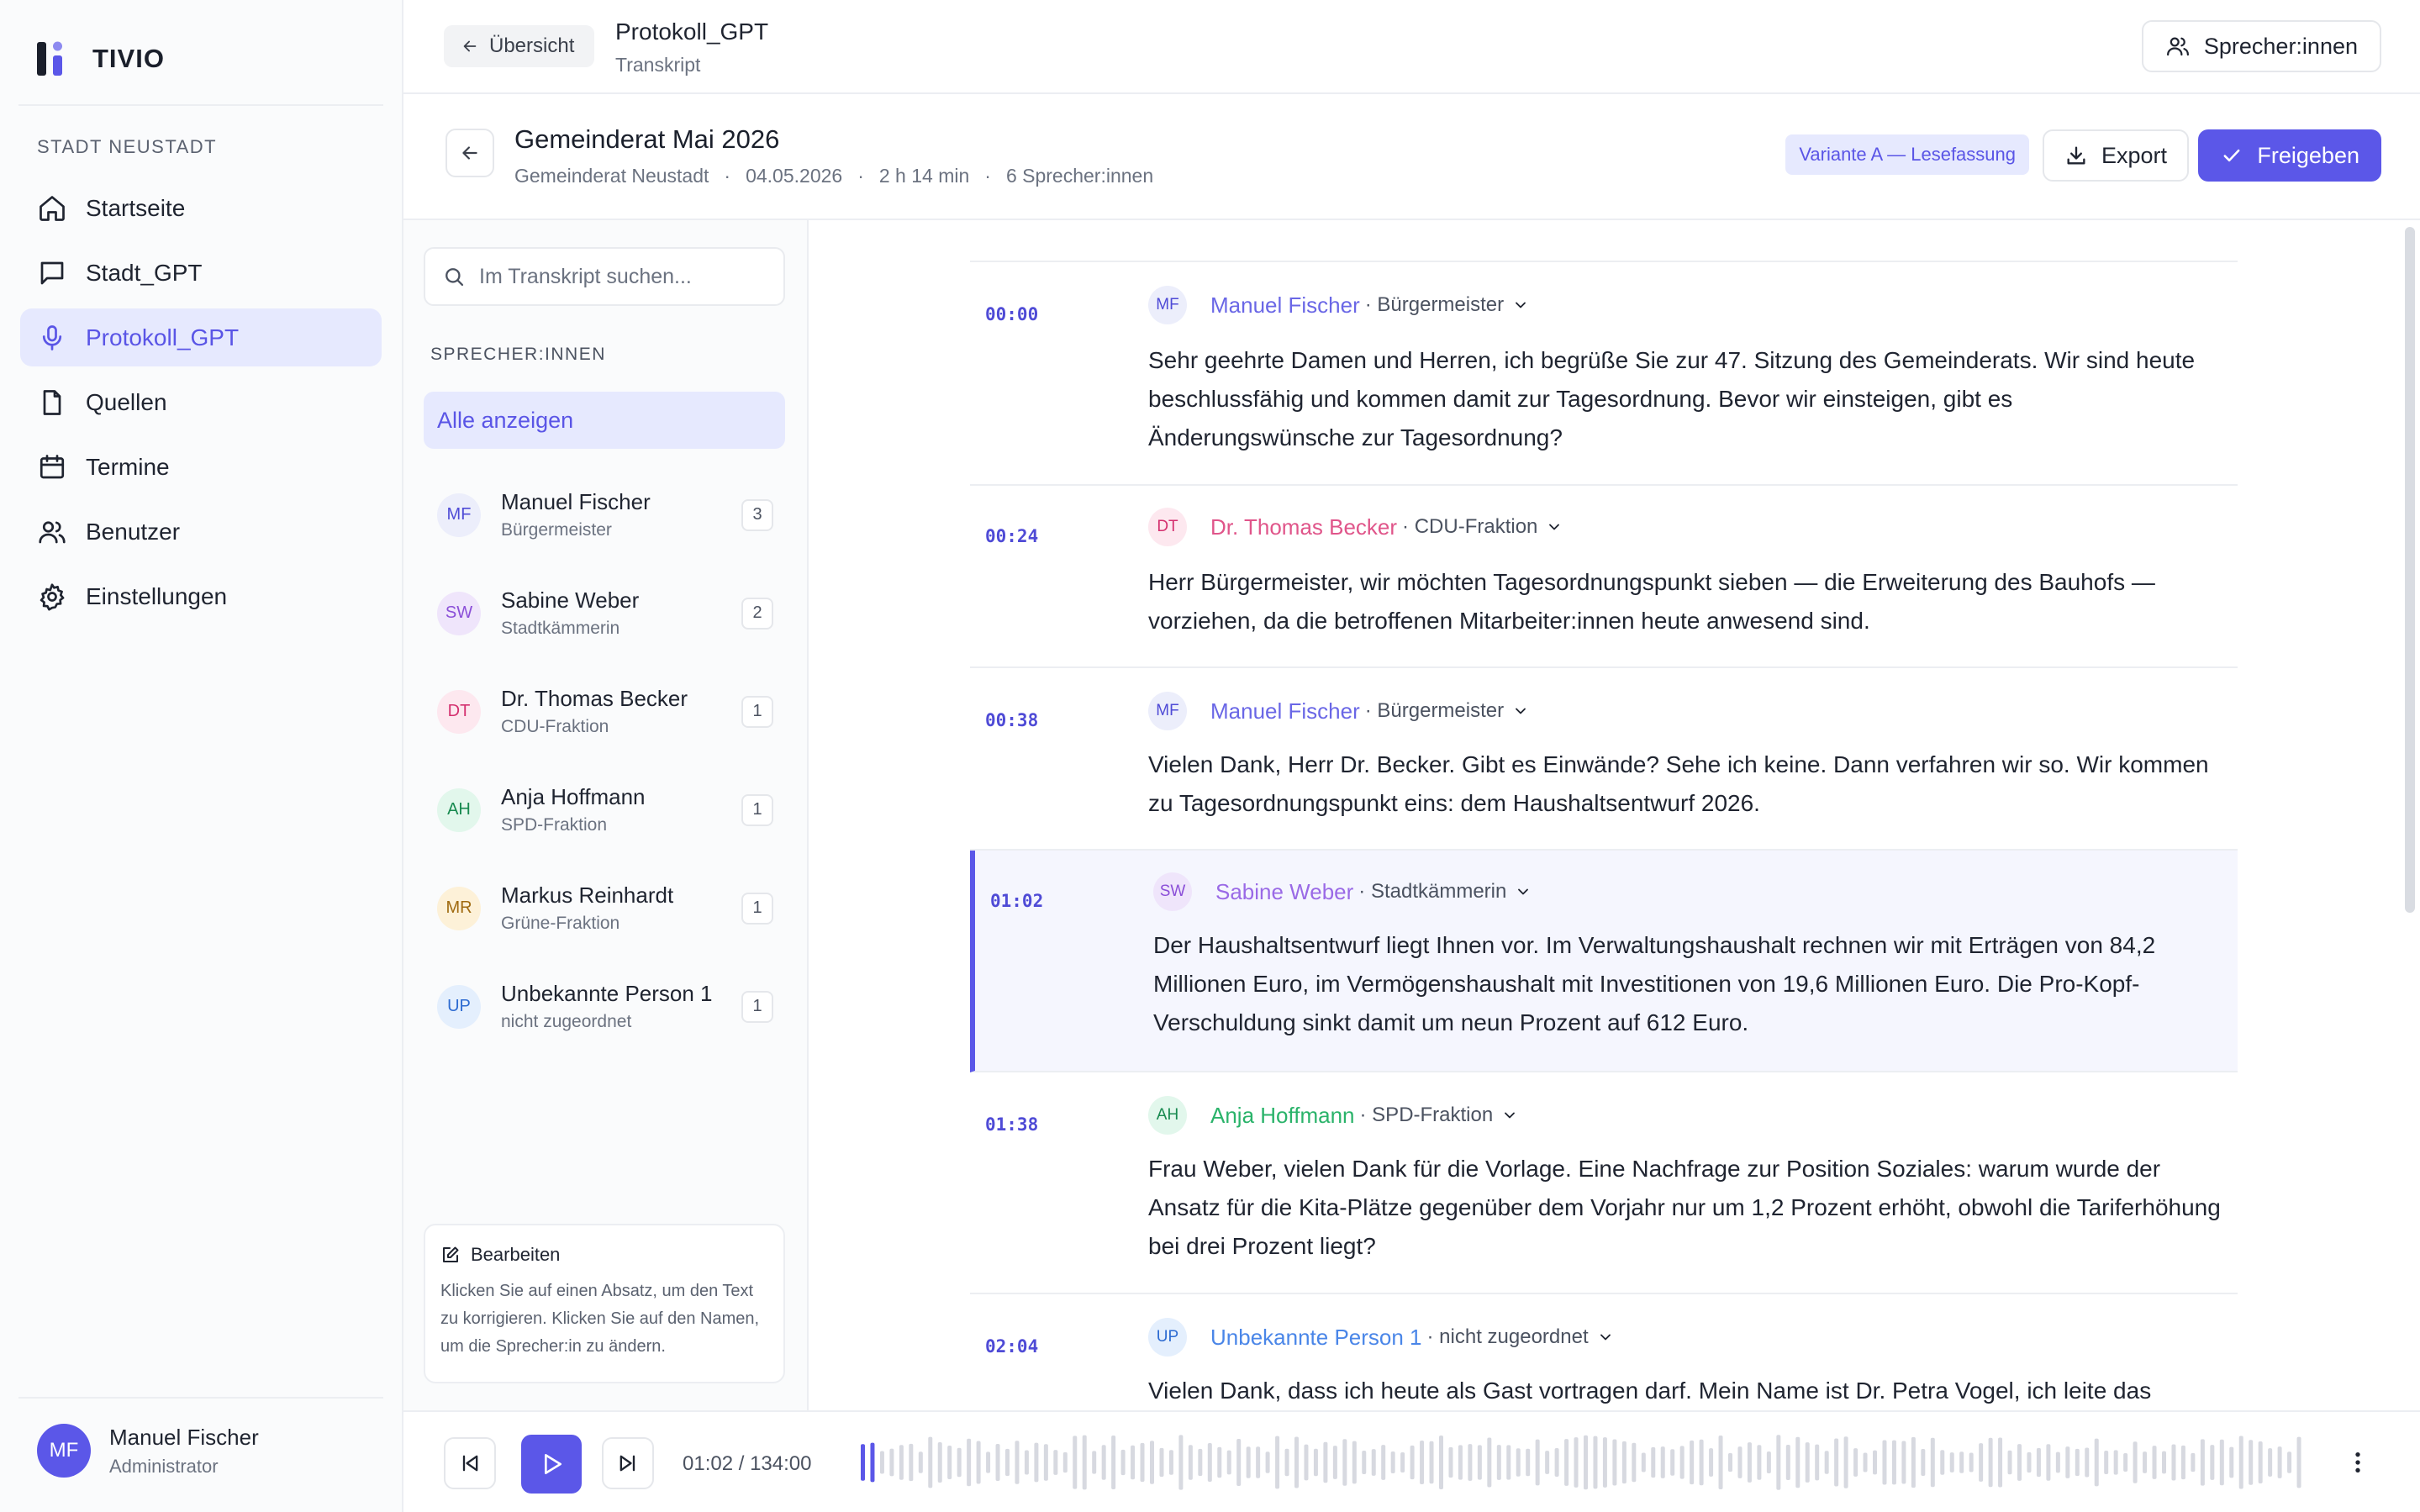 The image size is (2420, 1512). Describe the element at coordinates (201, 532) in the screenshot. I see `nav-item-benutzer: Benutzer` at that location.